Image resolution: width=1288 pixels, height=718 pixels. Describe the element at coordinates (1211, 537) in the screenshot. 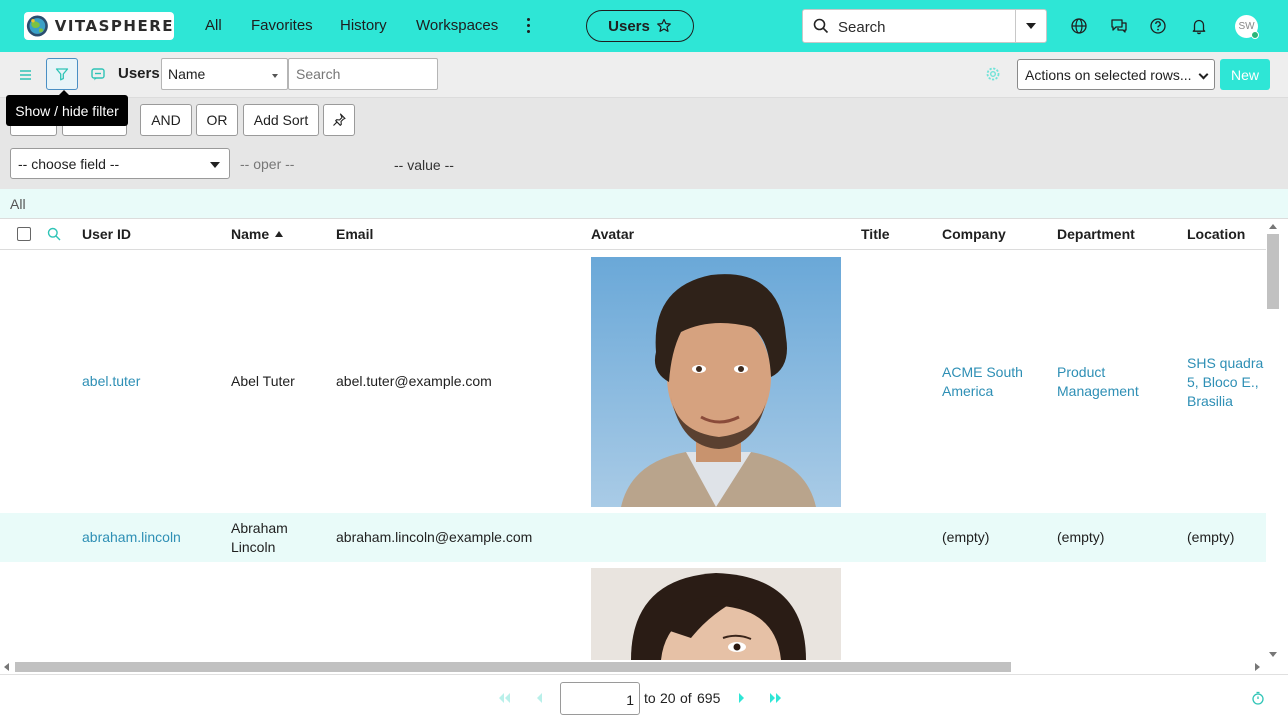

I see `cell-location: (empty)` at that location.